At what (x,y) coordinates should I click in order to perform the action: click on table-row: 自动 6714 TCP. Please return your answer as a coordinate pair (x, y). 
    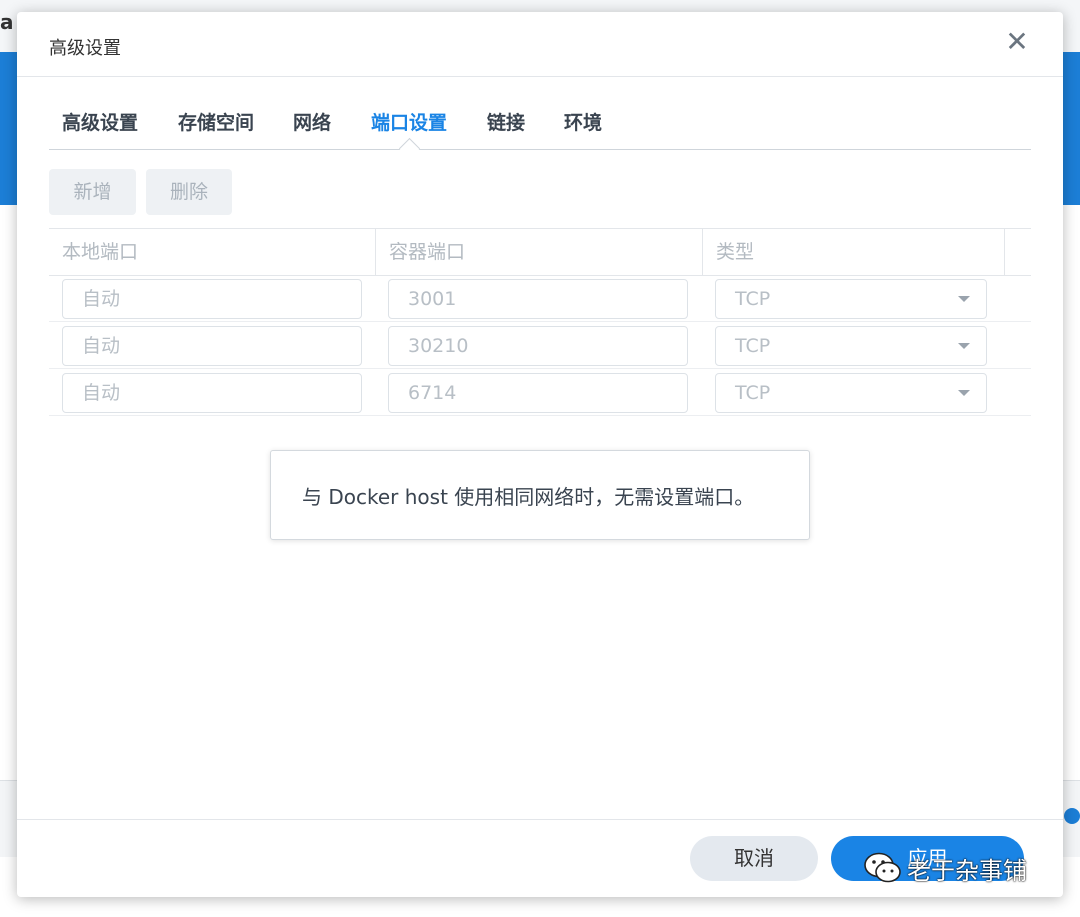
    Looking at the image, I should click on (540, 392).